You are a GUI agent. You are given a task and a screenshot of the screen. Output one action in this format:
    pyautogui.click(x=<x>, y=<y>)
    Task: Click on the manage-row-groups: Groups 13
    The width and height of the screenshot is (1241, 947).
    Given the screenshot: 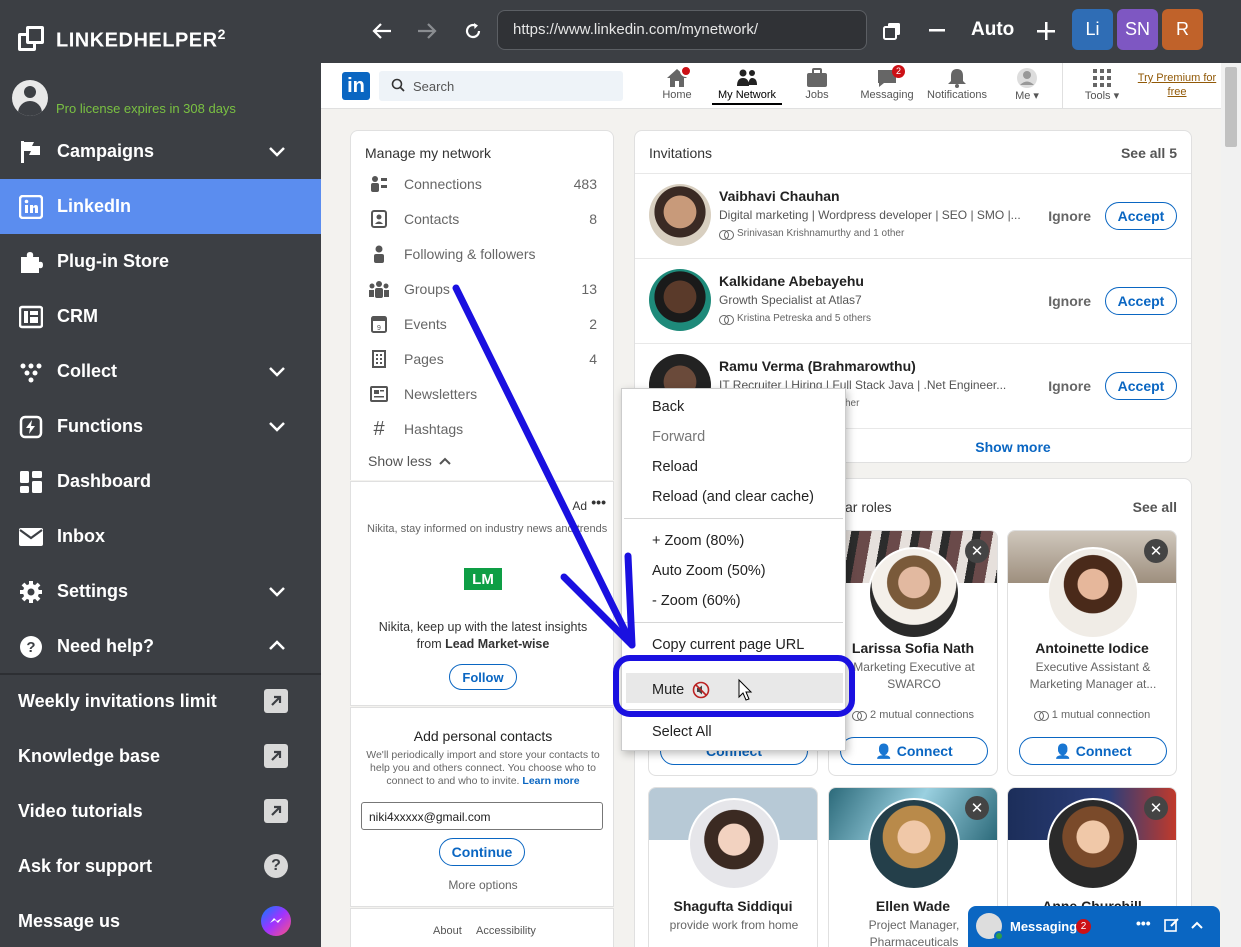 What is the action you would take?
    pyautogui.click(x=483, y=289)
    